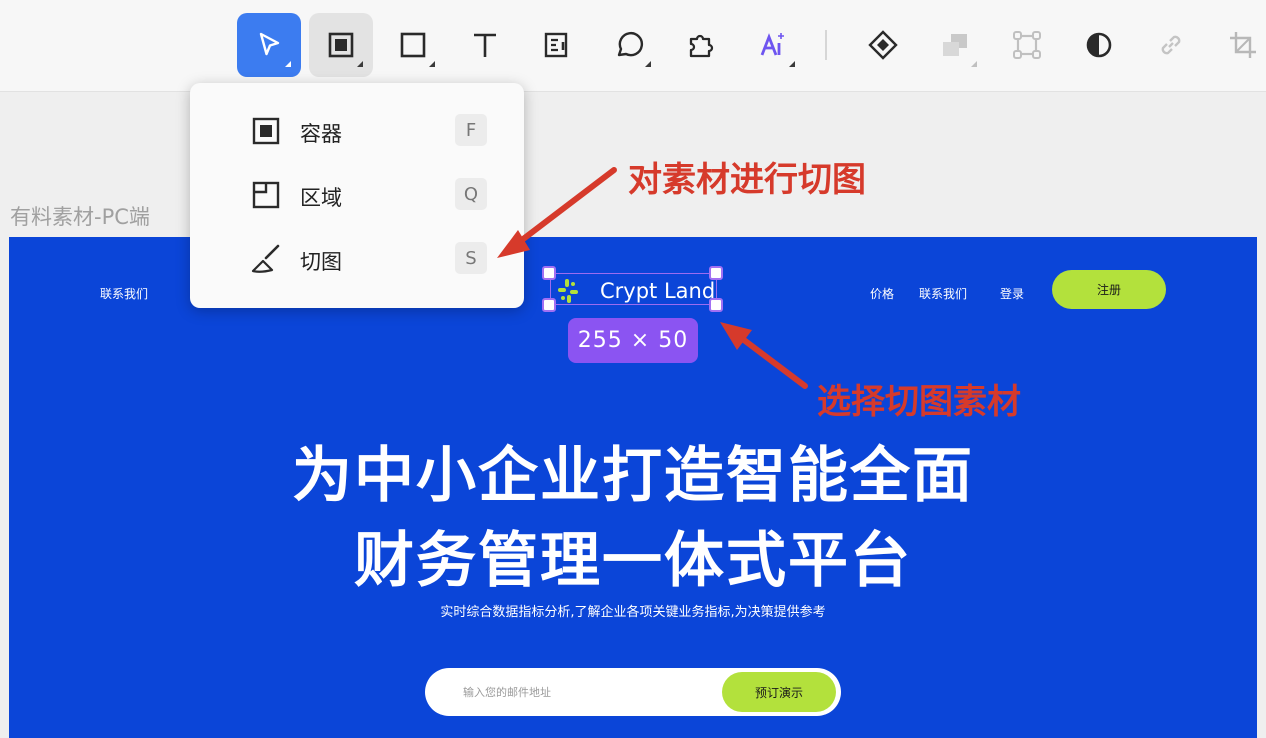 This screenshot has height=738, width=1266. I want to click on puzzle-icon, so click(701, 46).